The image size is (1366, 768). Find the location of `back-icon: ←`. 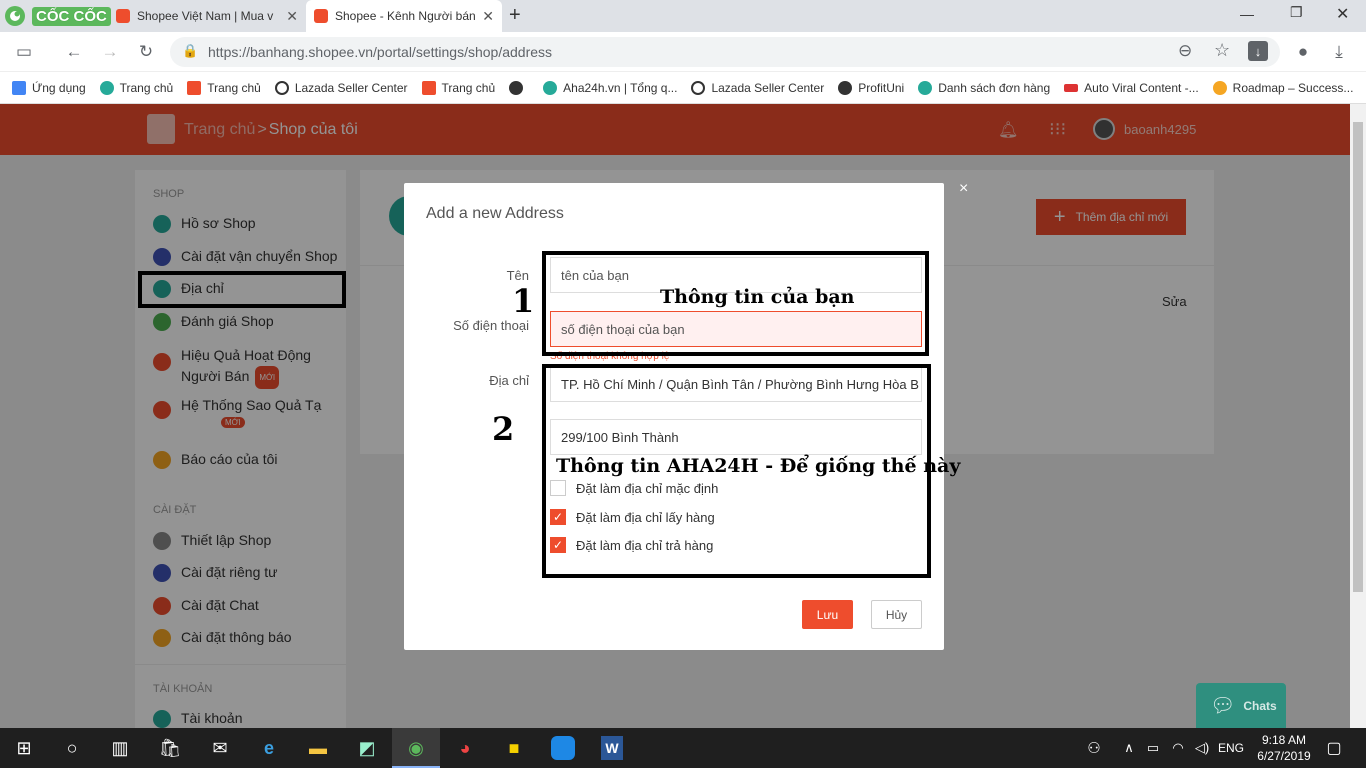

back-icon: ← is located at coordinates (74, 52).